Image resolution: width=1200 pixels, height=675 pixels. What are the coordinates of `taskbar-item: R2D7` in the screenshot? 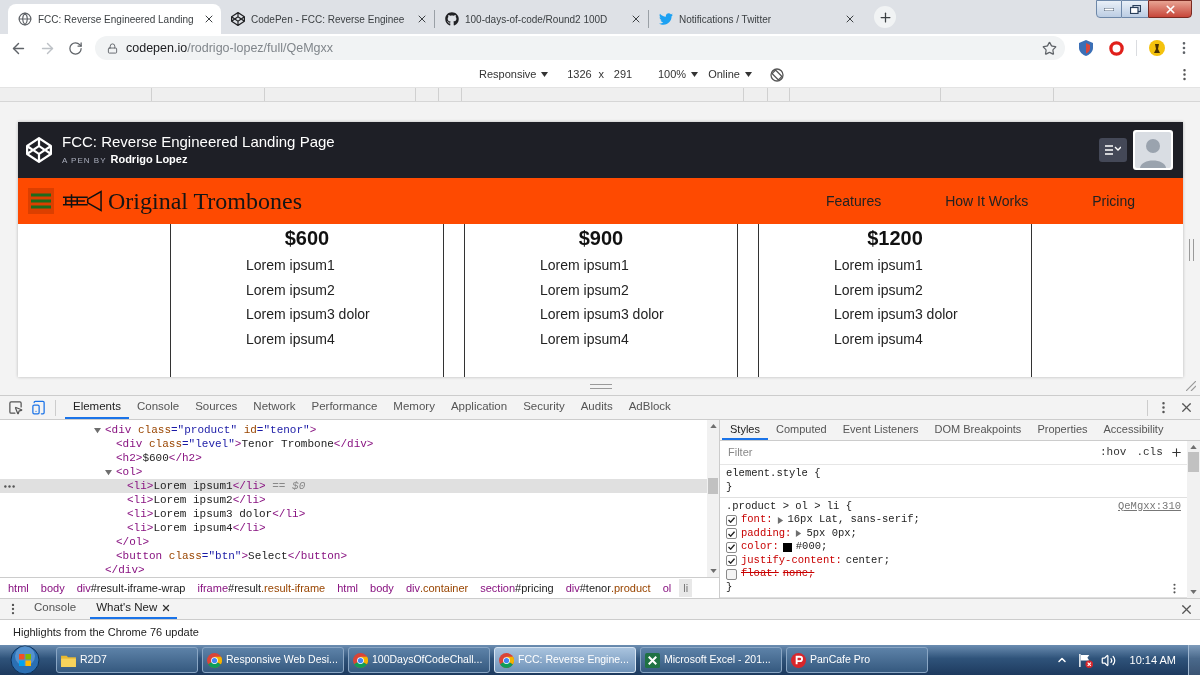 It's located at (127, 660).